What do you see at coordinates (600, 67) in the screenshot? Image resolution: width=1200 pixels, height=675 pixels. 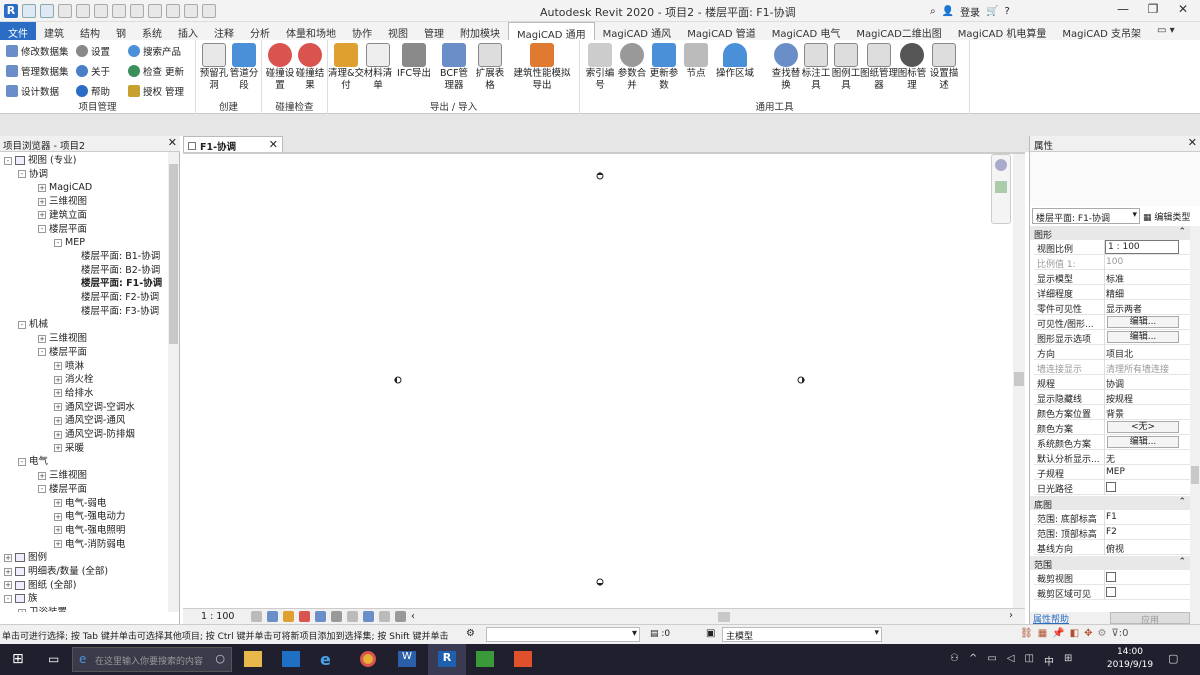 I see `index-number-button: 索引编号` at bounding box center [600, 67].